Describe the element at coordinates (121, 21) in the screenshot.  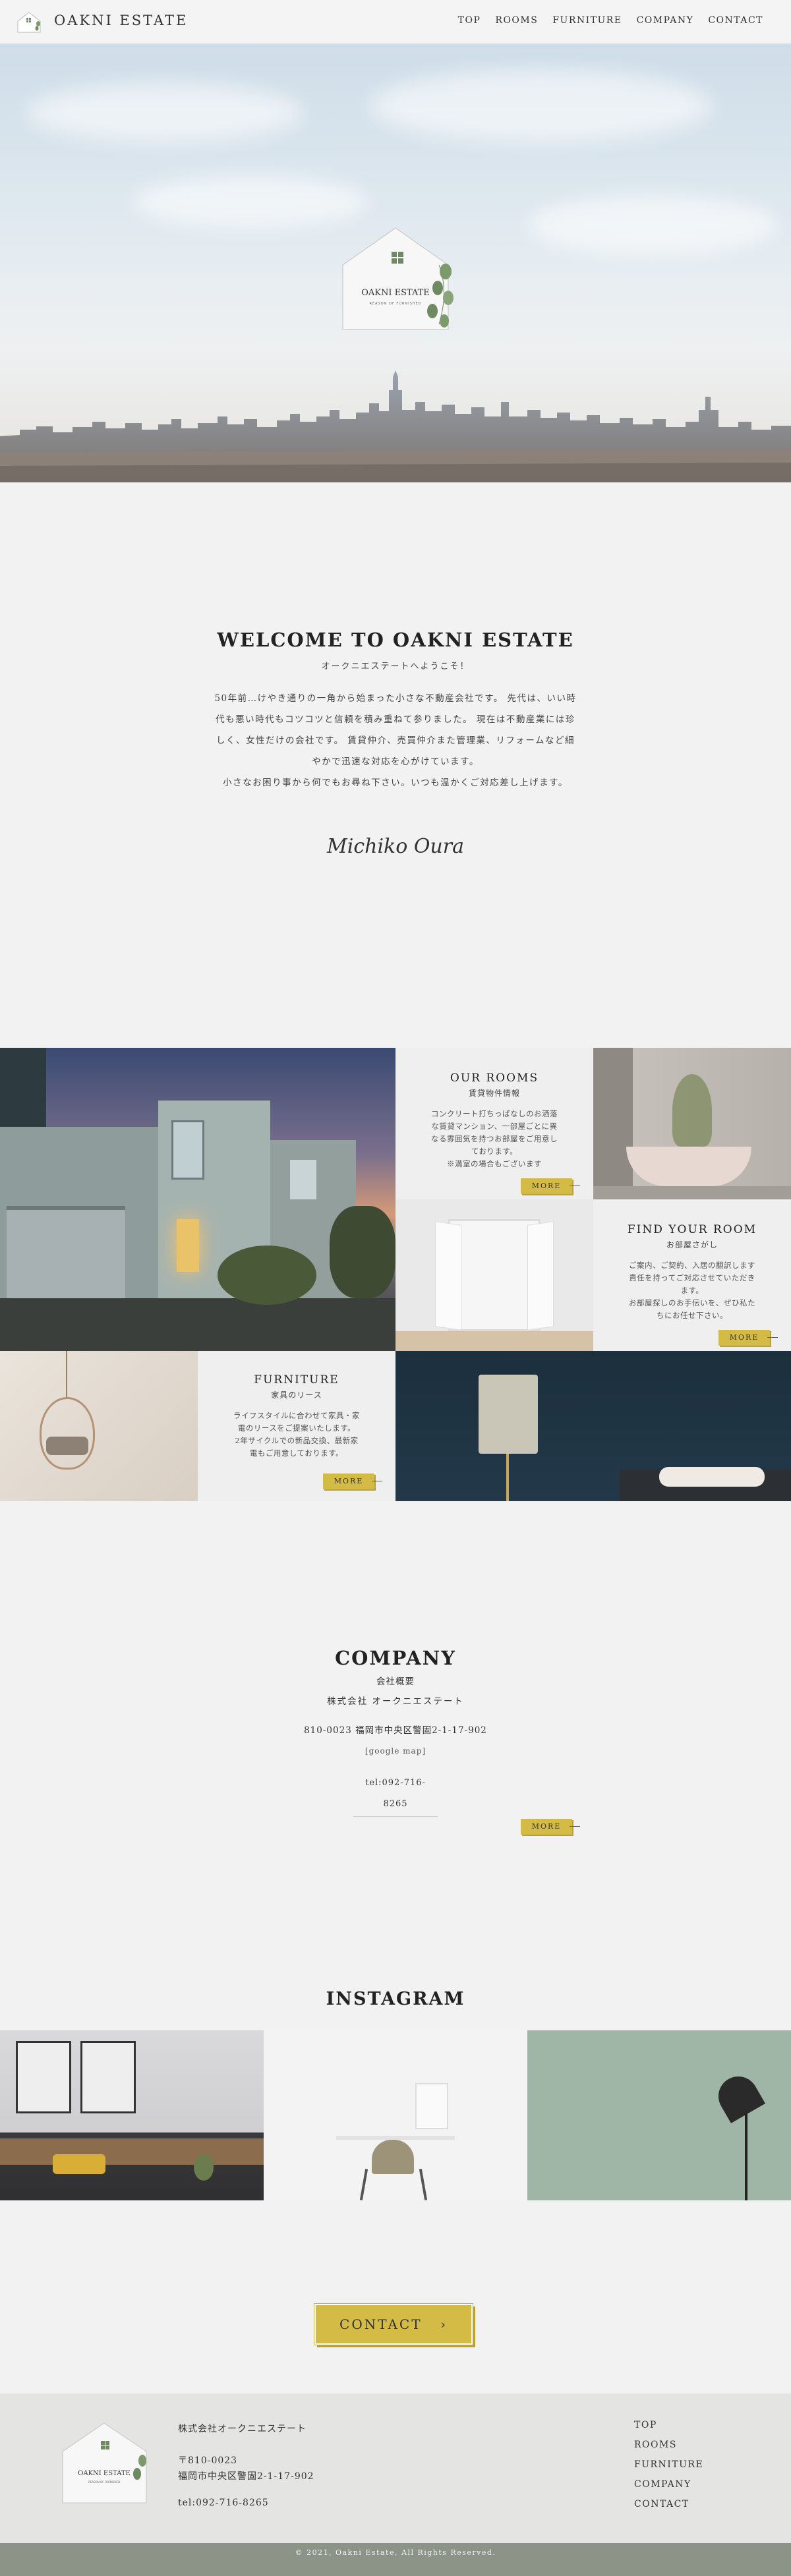
I see `brand-name: OAKNI ESTATE` at that location.